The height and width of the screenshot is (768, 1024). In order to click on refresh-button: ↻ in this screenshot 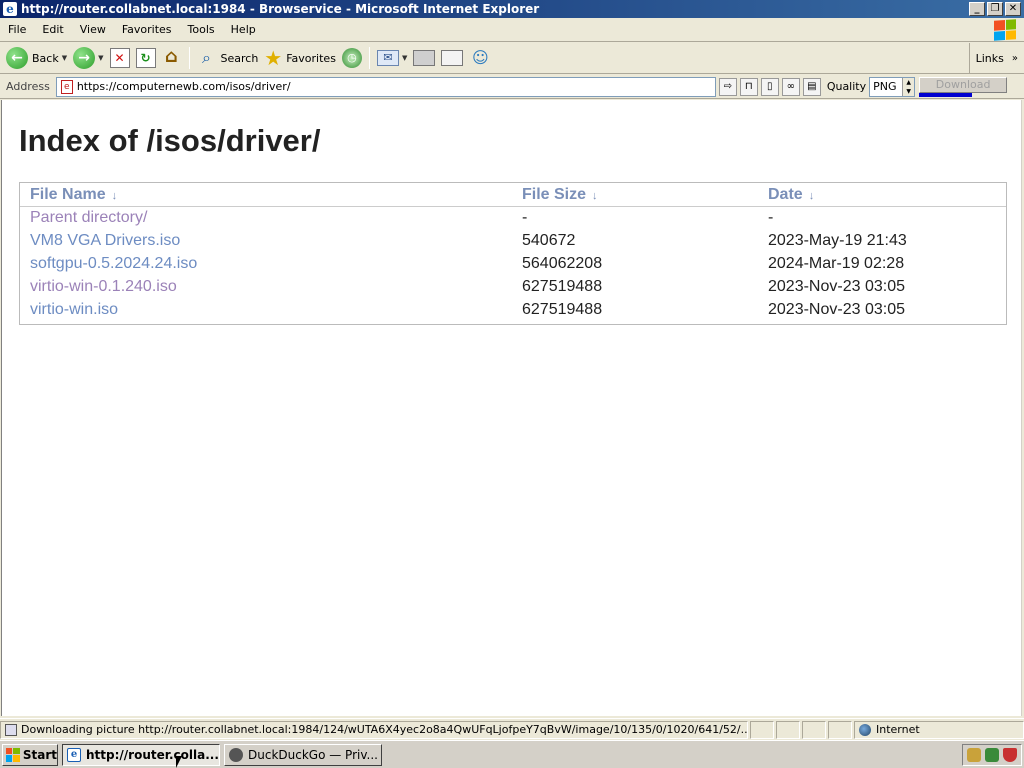, I will do `click(146, 58)`.